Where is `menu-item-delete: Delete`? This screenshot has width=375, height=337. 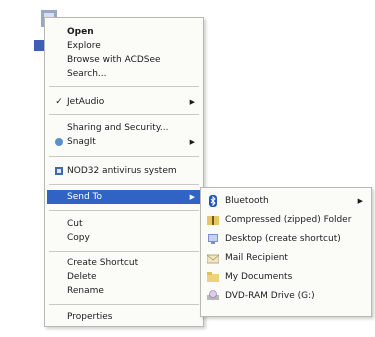
menu-item-delete: Delete is located at coordinates (124, 277).